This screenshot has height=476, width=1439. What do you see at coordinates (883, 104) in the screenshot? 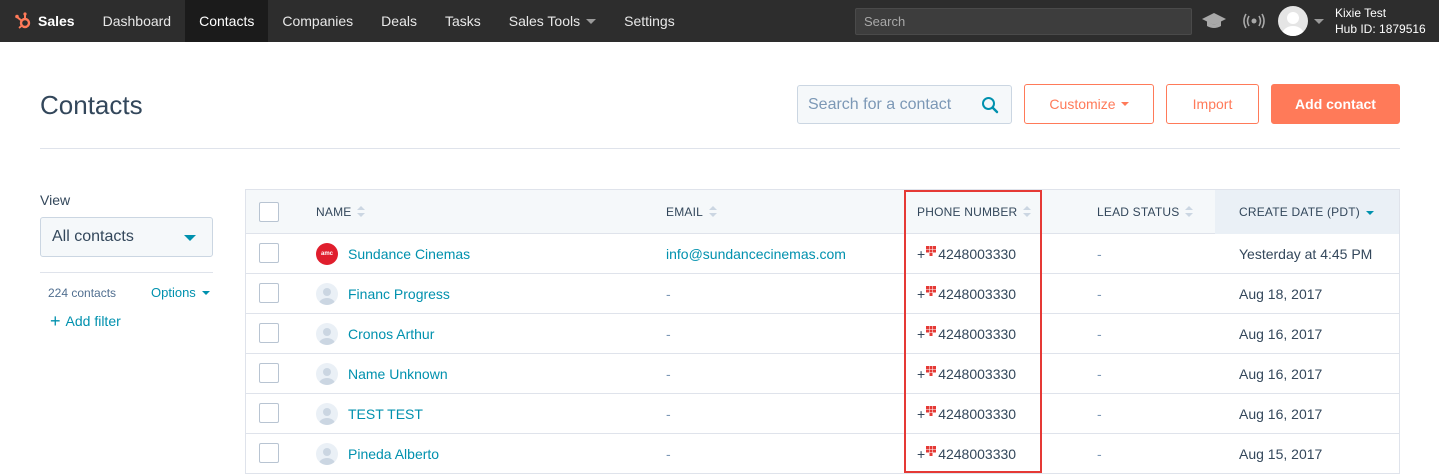
I see `contact-search-input` at bounding box center [883, 104].